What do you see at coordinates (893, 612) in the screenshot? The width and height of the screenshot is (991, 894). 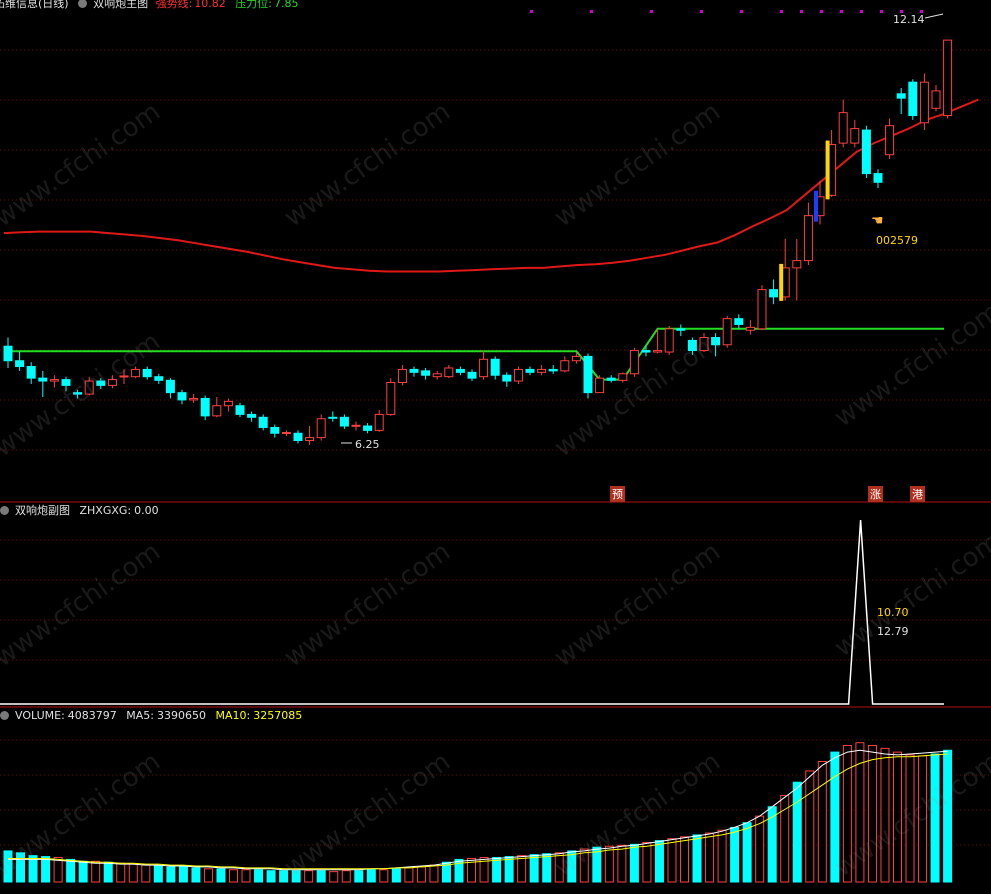 I see `sub-annot-1: 10.70` at bounding box center [893, 612].